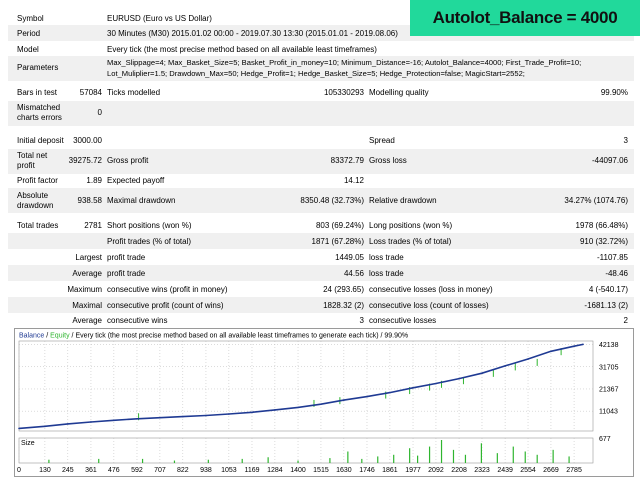  What do you see at coordinates (28, 49) in the screenshot?
I see `model-label: Model` at bounding box center [28, 49].